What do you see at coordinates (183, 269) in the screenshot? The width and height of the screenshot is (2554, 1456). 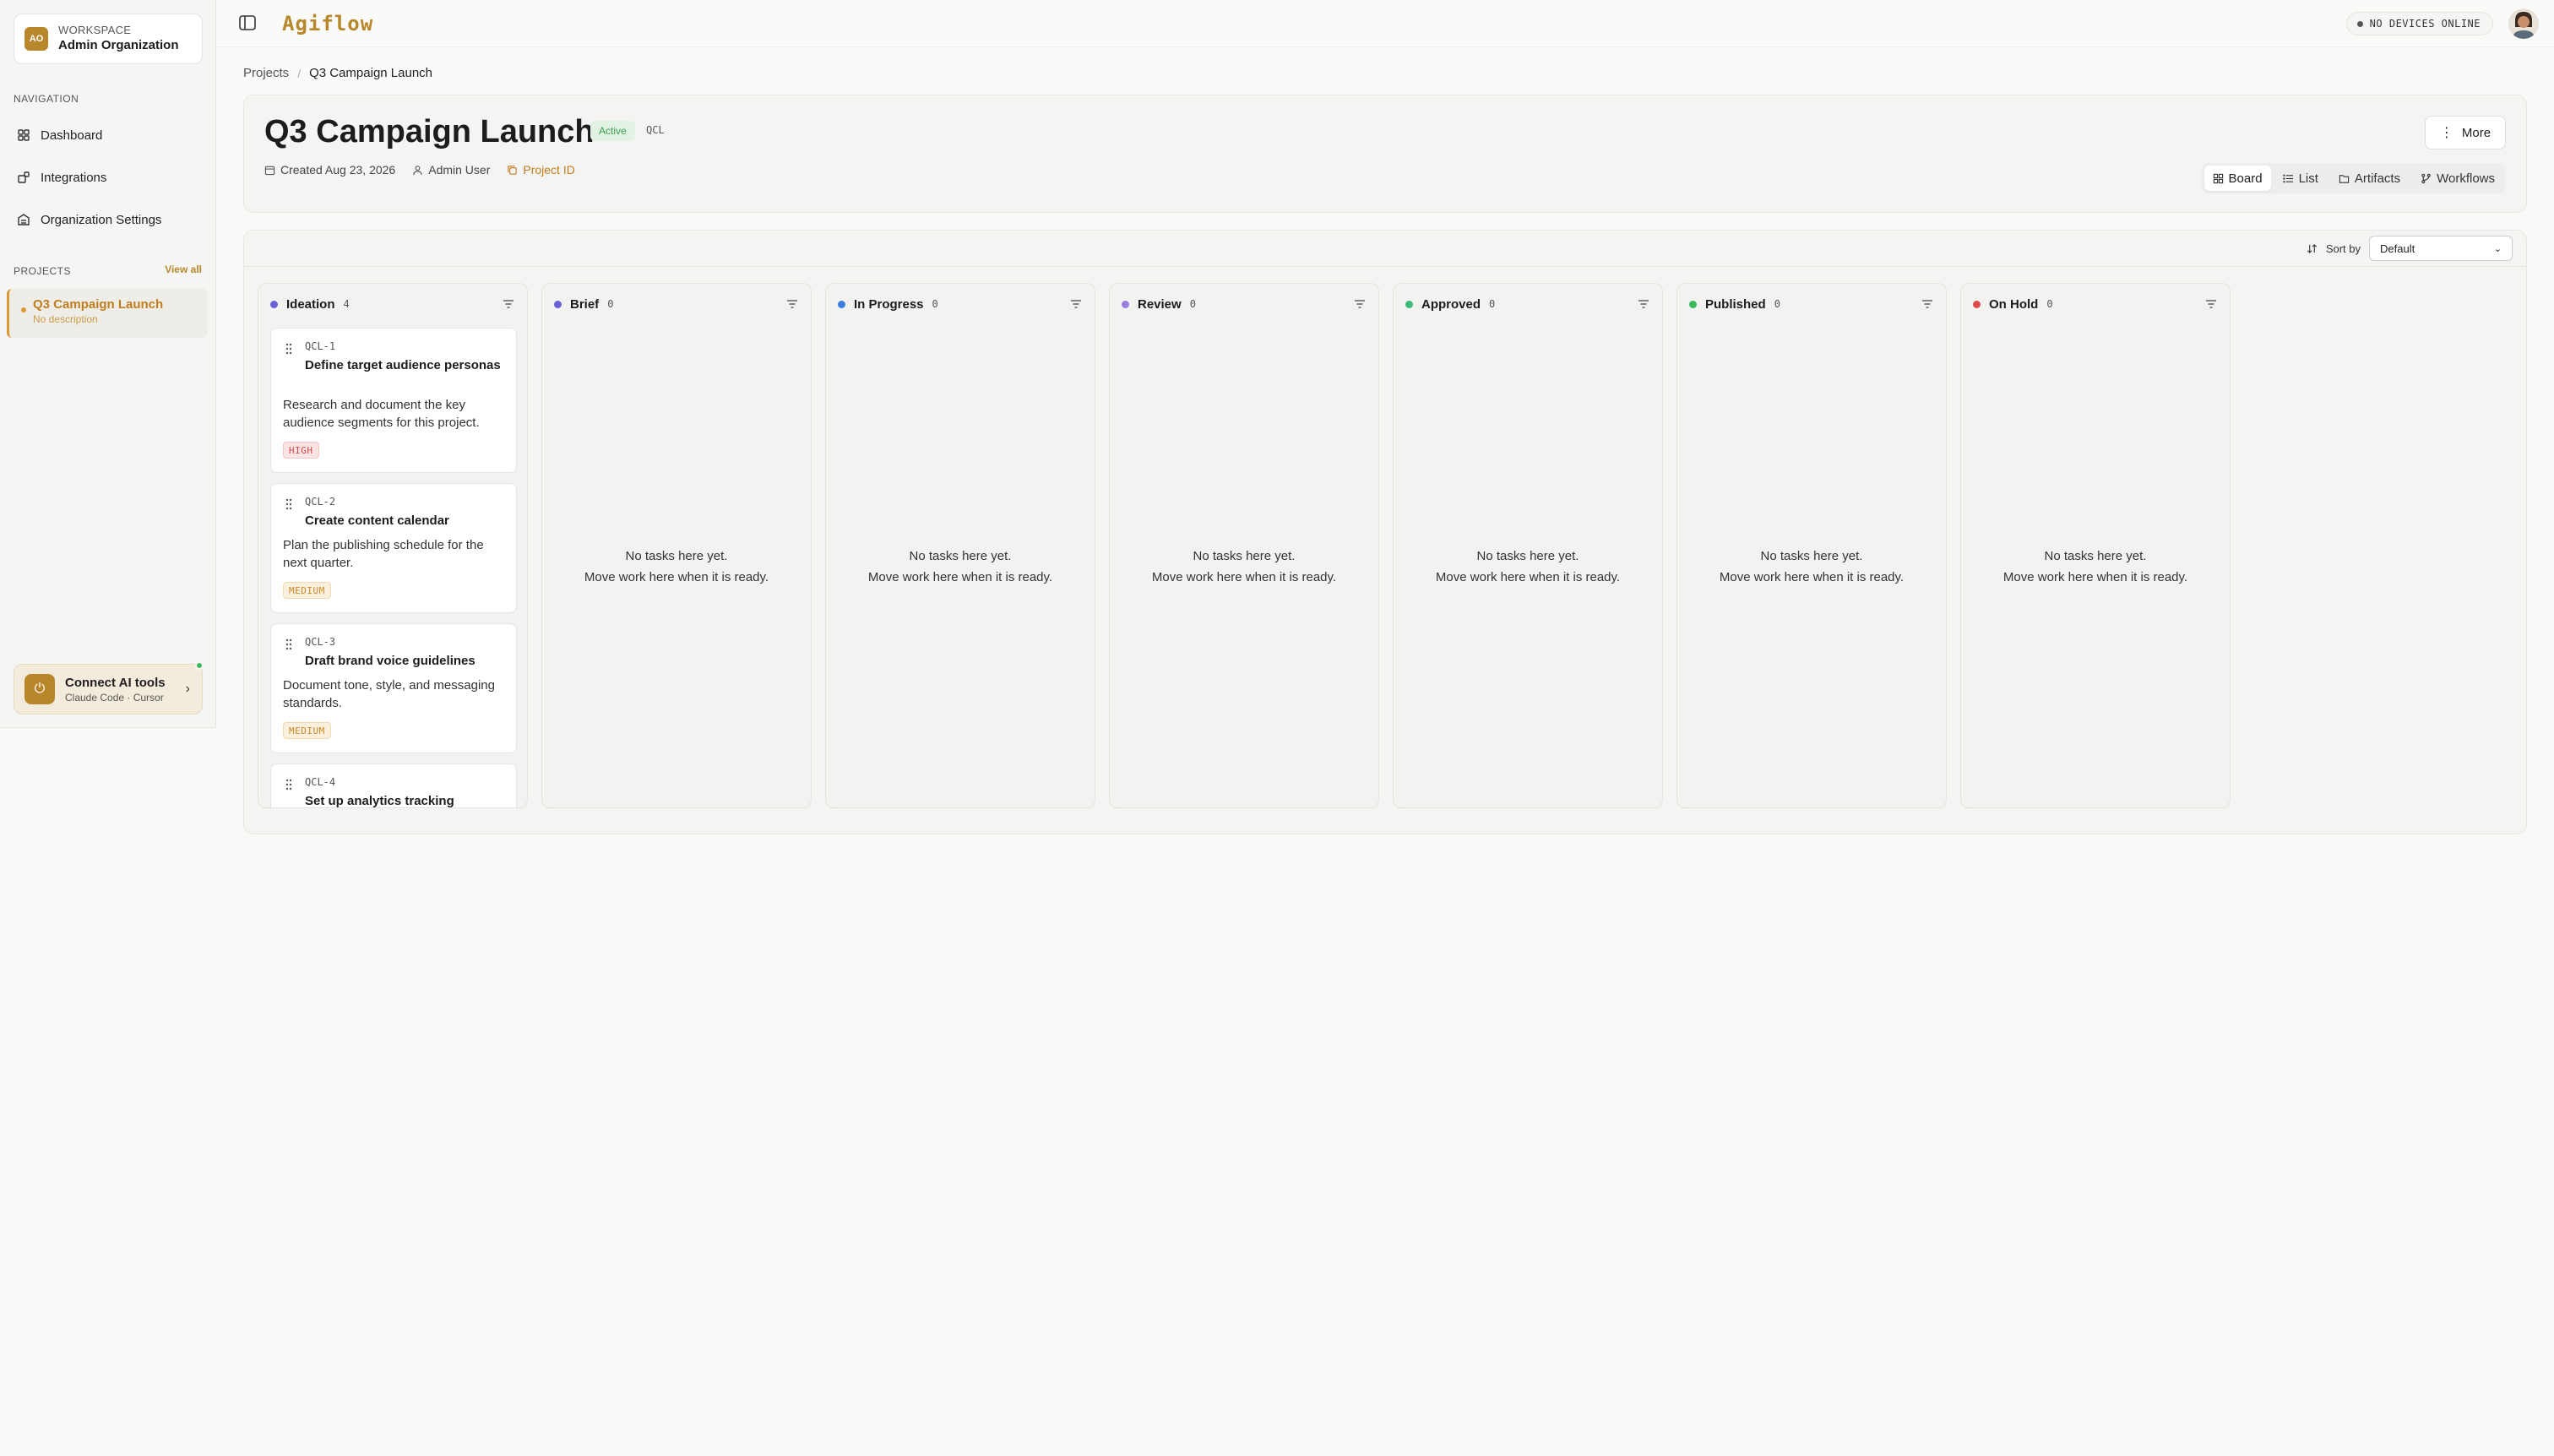 I see `view-all-projects-link: View all` at bounding box center [183, 269].